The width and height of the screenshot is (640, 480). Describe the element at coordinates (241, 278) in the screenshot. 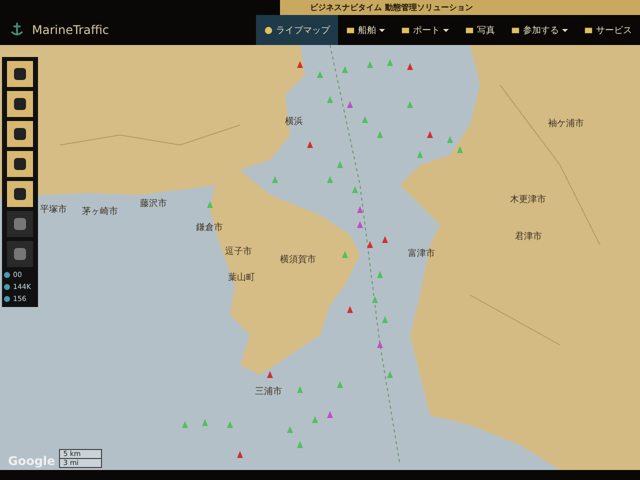

I see `place-label: 葉山町` at that location.